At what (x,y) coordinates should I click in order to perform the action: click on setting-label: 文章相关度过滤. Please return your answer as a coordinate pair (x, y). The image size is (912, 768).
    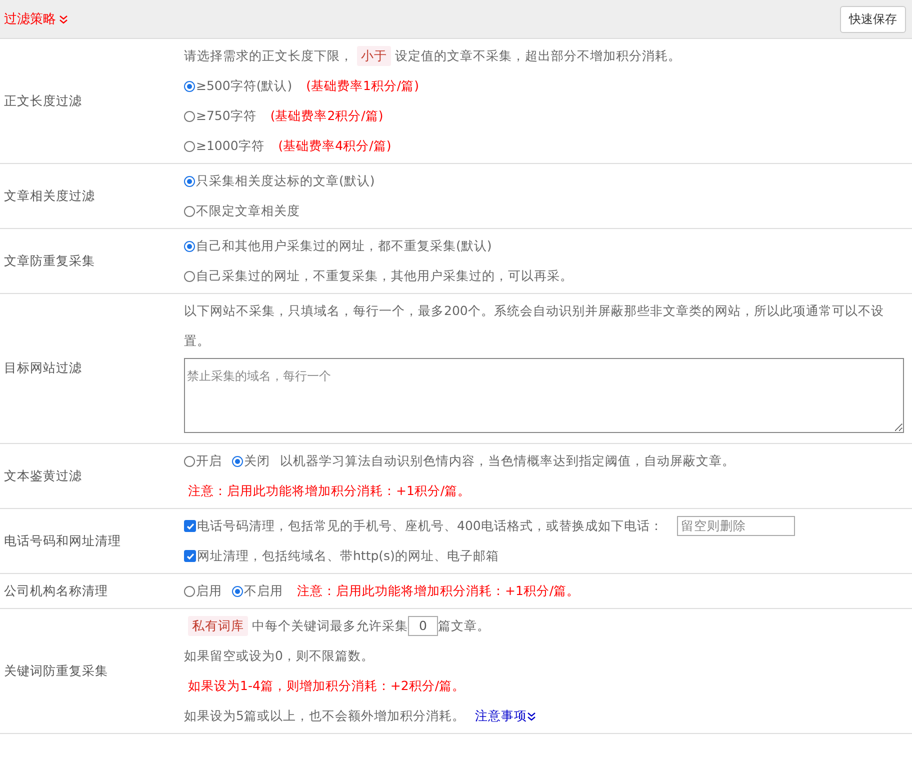
    Looking at the image, I should click on (49, 196).